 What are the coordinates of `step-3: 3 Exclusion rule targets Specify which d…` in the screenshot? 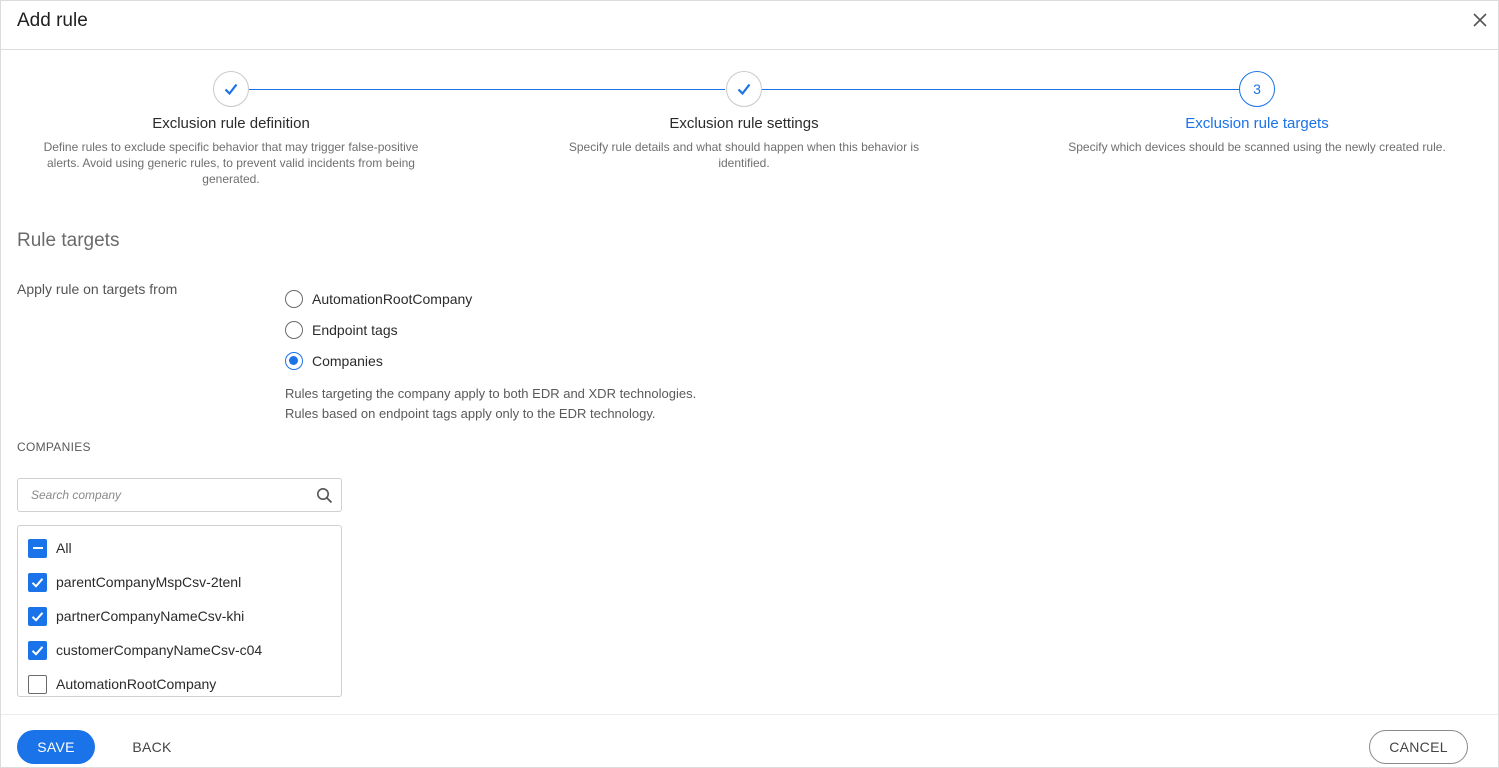 It's located at (1257, 113).